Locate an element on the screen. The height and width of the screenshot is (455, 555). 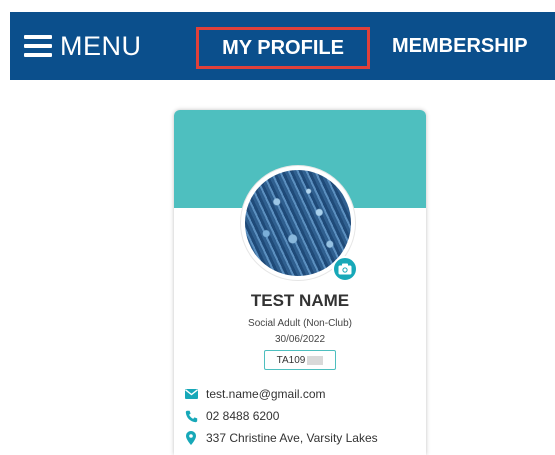
contact-address-row: 337 Christine Ave, Varsity Lakes is located at coordinates (281, 438).